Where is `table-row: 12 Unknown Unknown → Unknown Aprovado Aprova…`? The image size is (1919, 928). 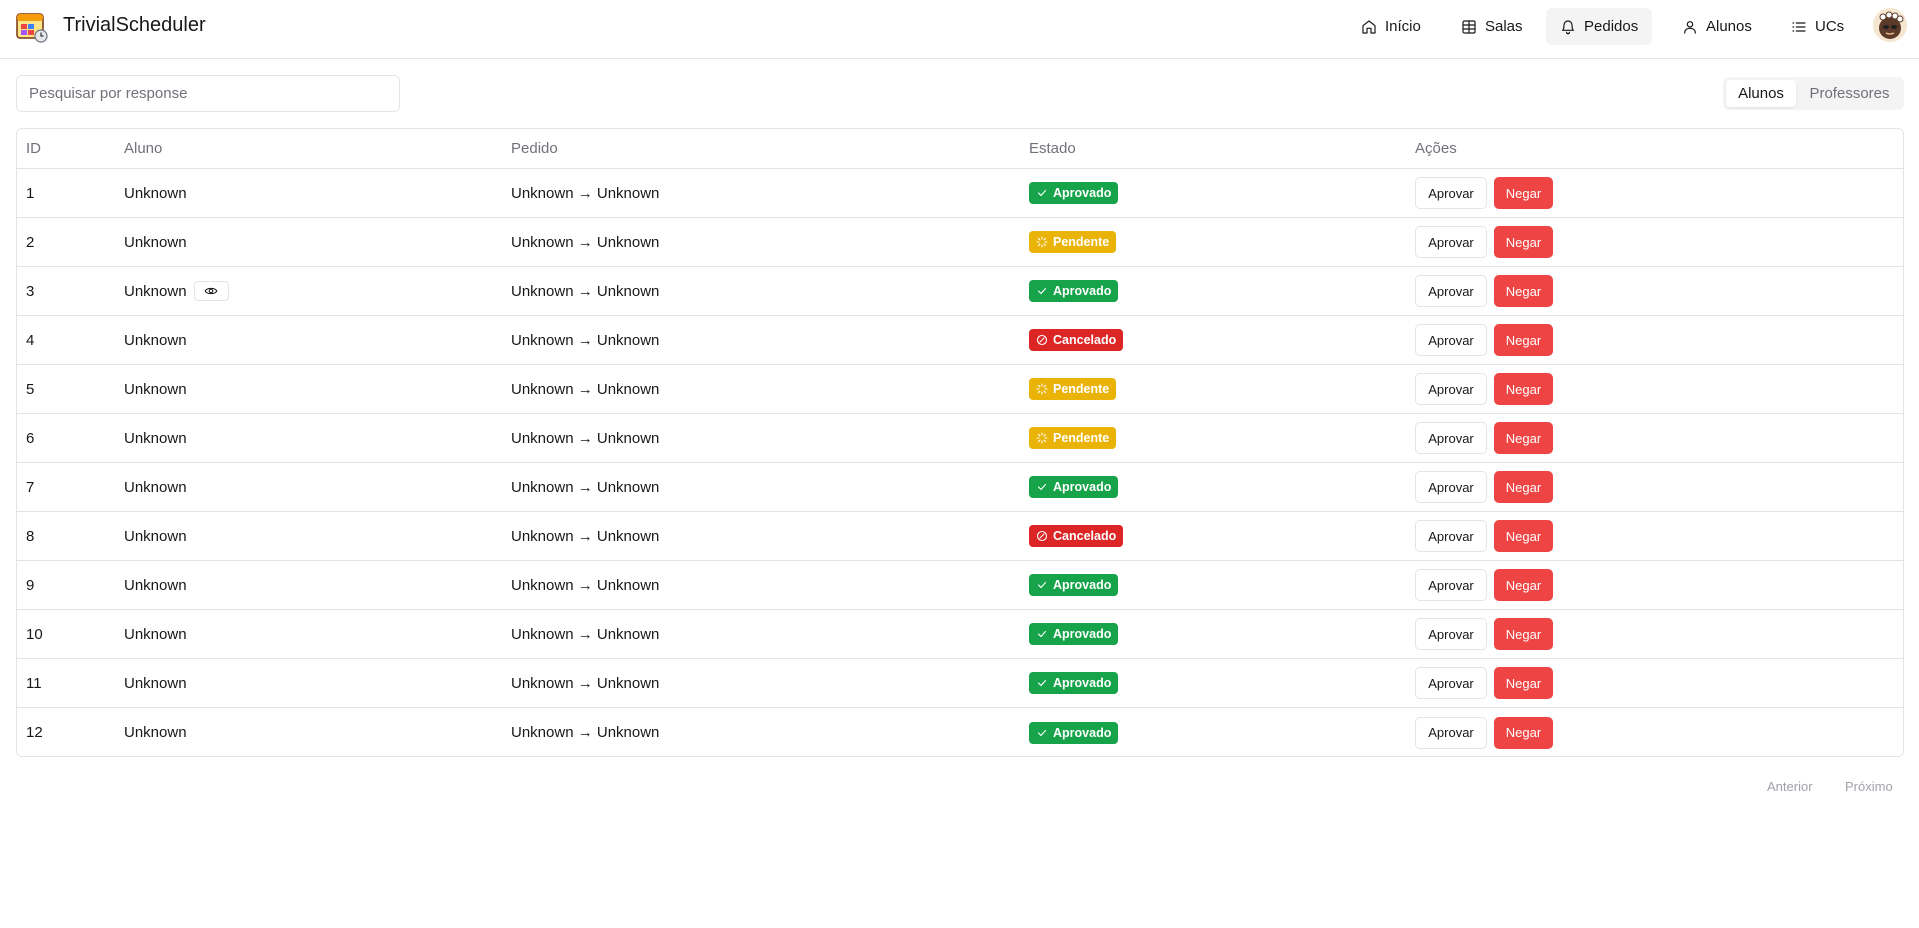 table-row: 12 Unknown Unknown → Unknown Aprovado Aprova… is located at coordinates (960, 732).